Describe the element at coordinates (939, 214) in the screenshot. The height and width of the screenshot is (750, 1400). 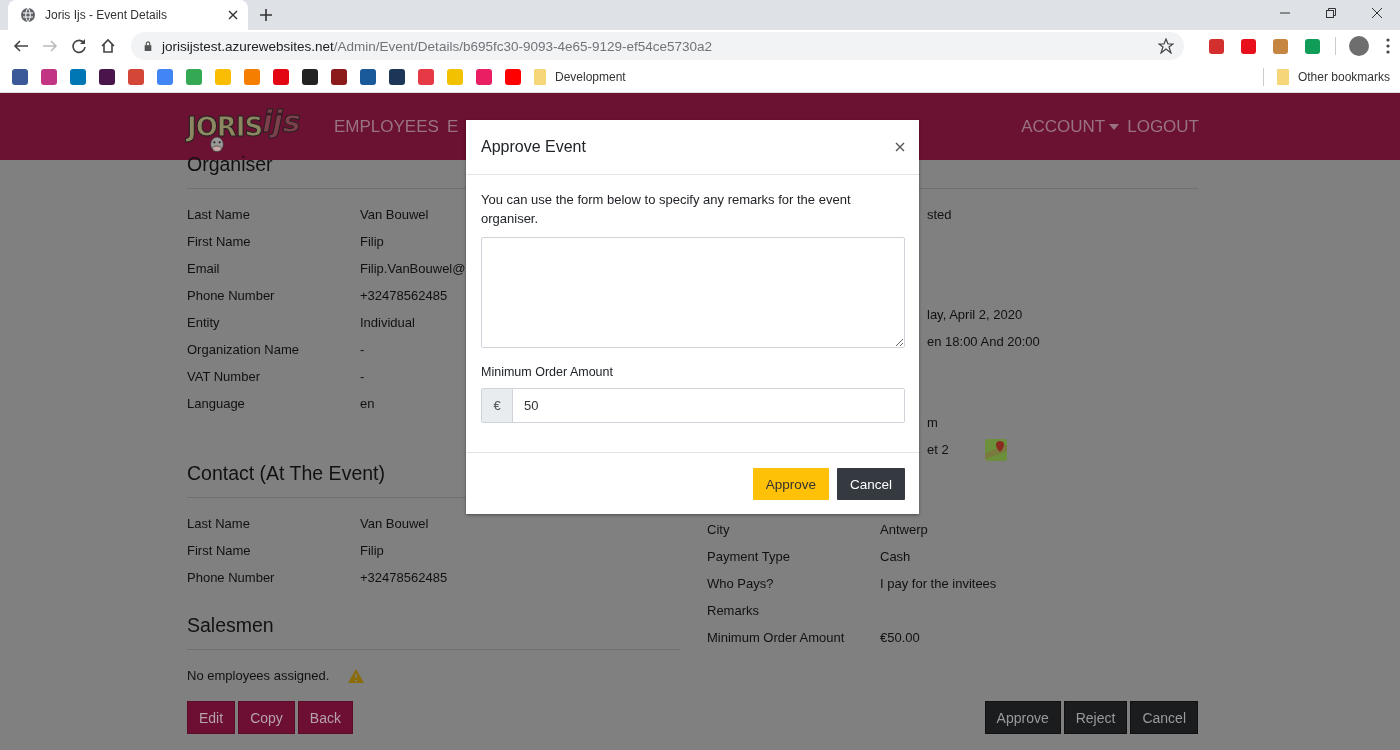
I see `field-value: sted` at that location.